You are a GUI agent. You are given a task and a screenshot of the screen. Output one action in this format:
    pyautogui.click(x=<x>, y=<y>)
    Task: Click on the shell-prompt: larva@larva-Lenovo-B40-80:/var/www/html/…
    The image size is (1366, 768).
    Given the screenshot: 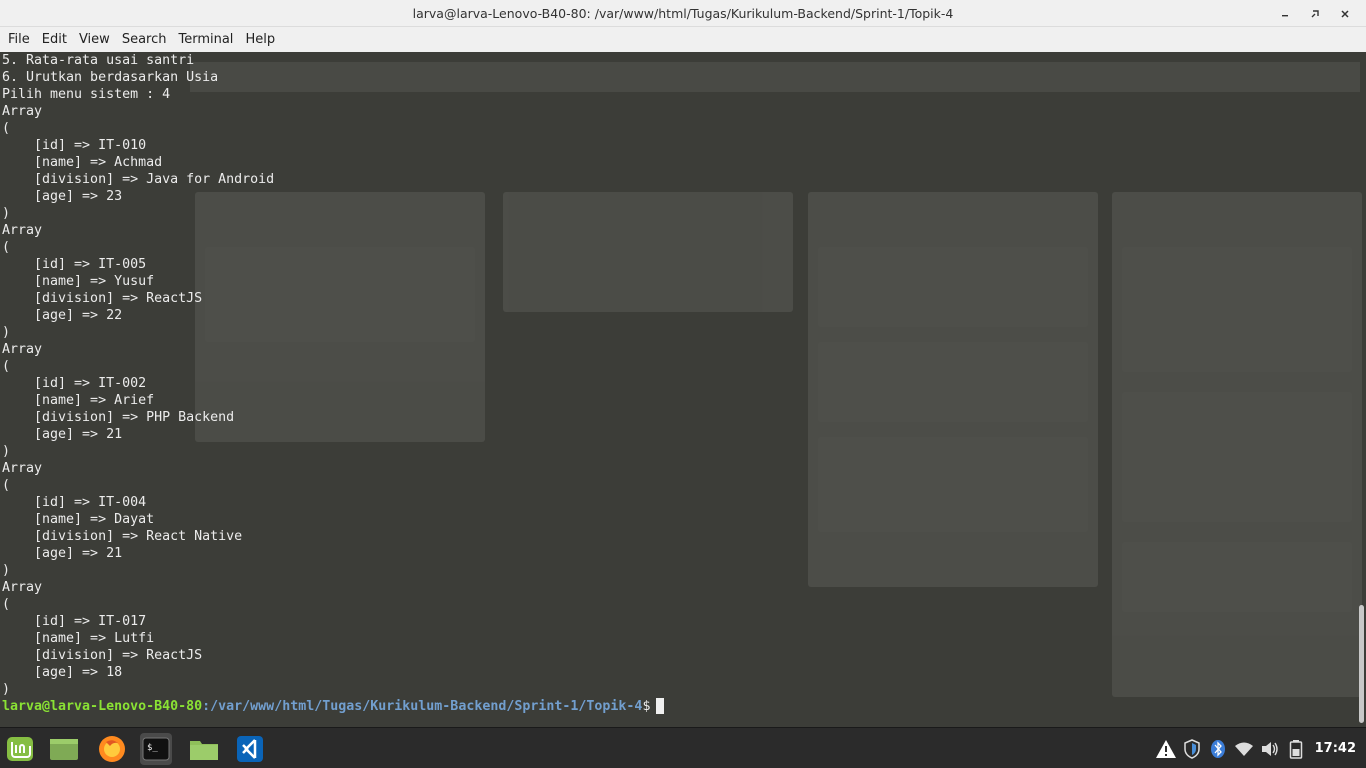 What is the action you would take?
    pyautogui.click(x=333, y=706)
    